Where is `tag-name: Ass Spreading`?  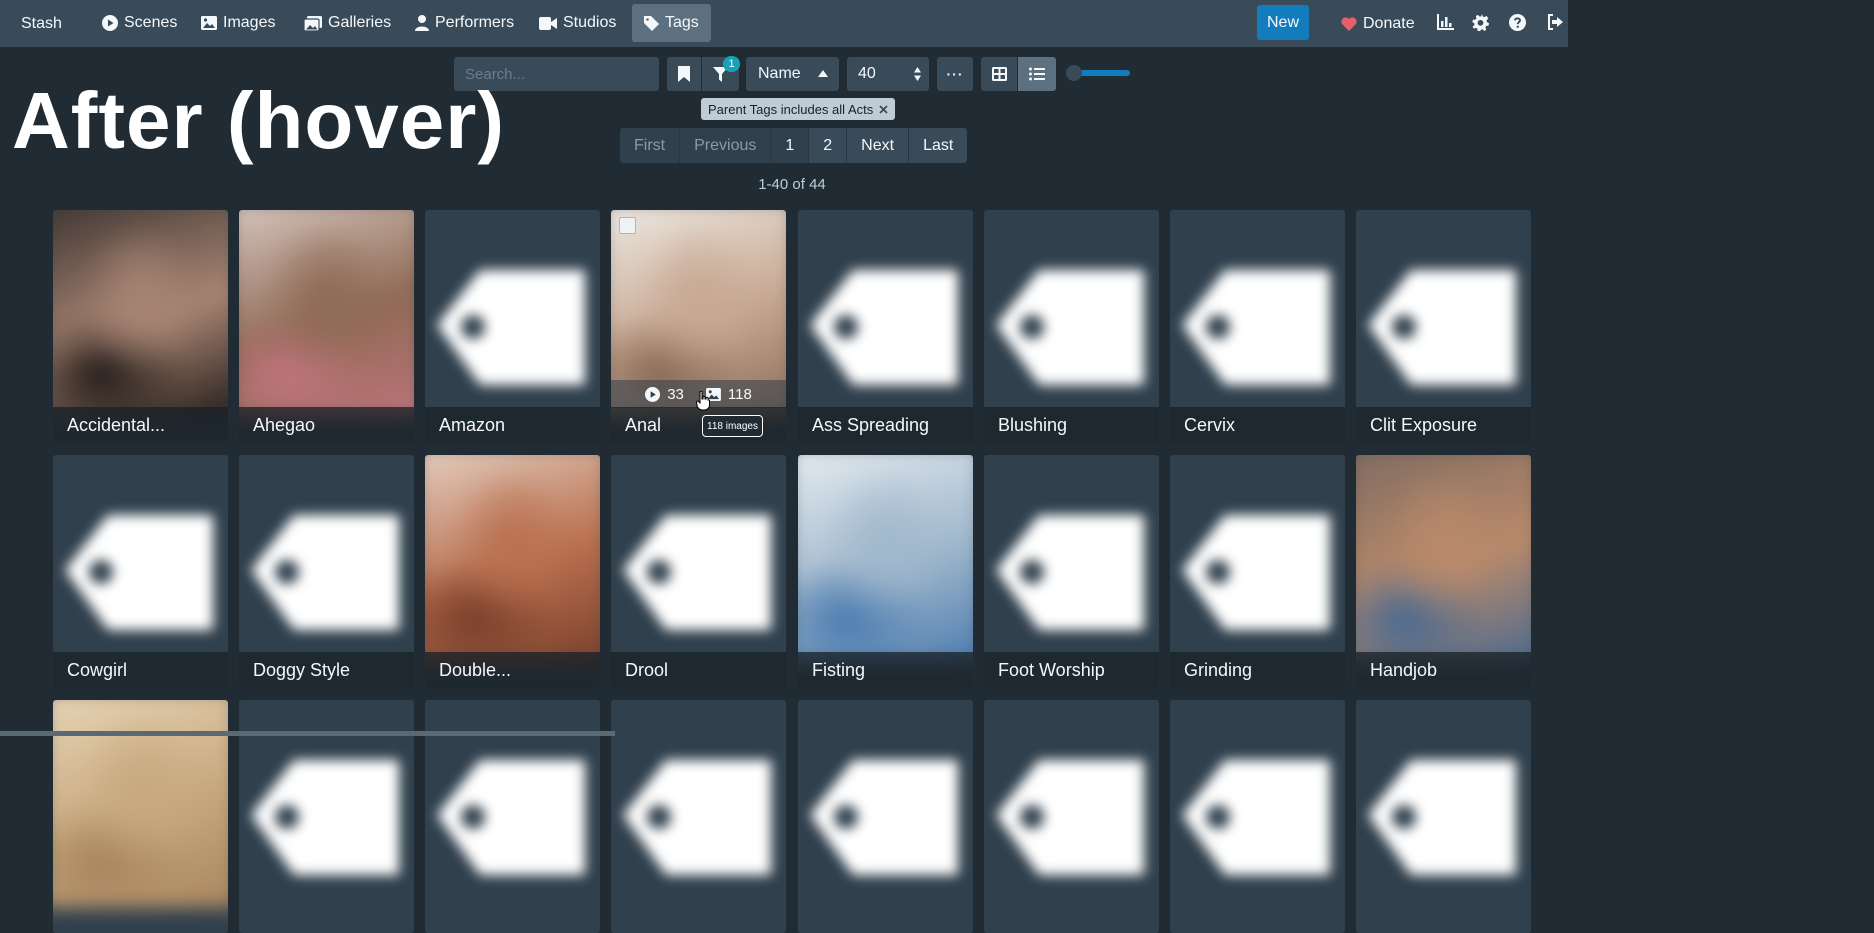
tag-name: Ass Spreading is located at coordinates (885, 425).